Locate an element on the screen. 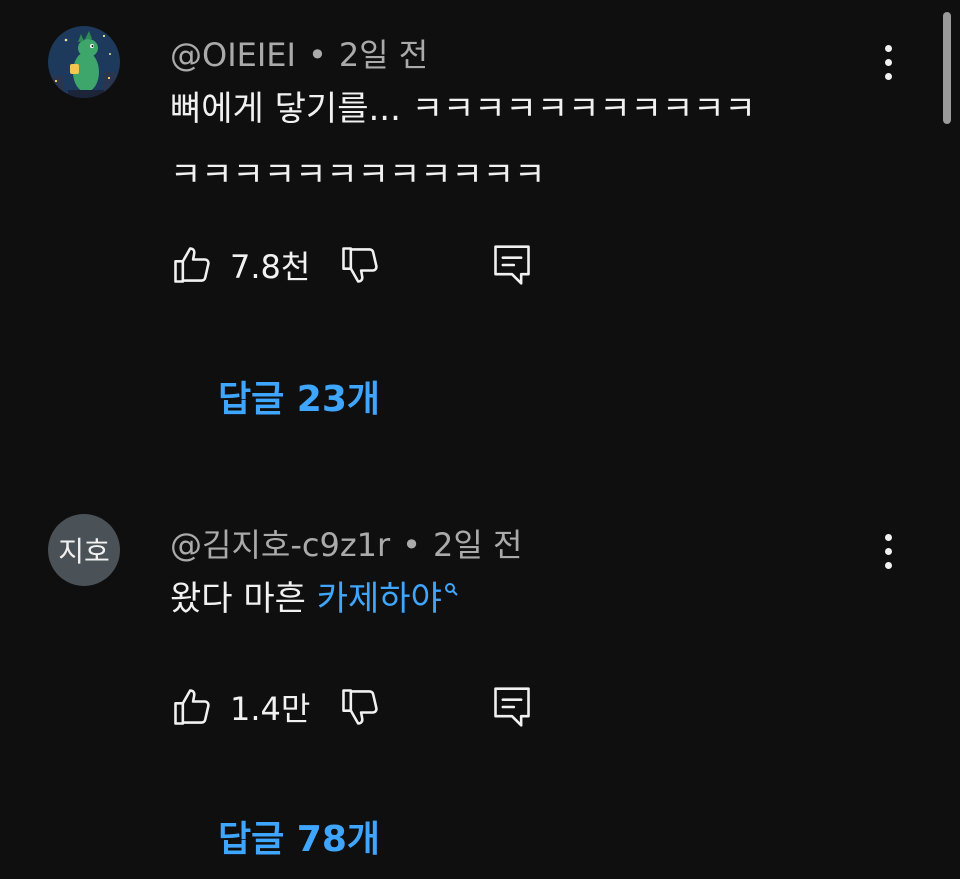 Image resolution: width=960 pixels, height=879 pixels. search-link: 카제하야 is located at coordinates (388, 599).